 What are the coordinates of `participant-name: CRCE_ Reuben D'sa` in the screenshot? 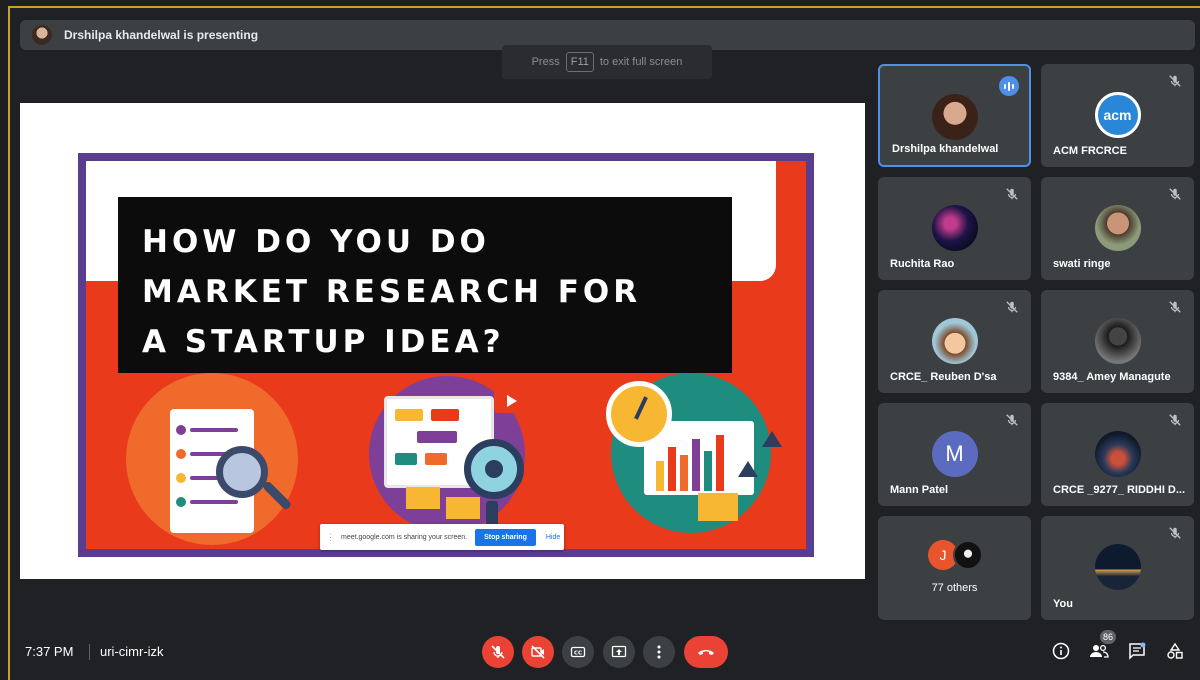 It's located at (943, 377).